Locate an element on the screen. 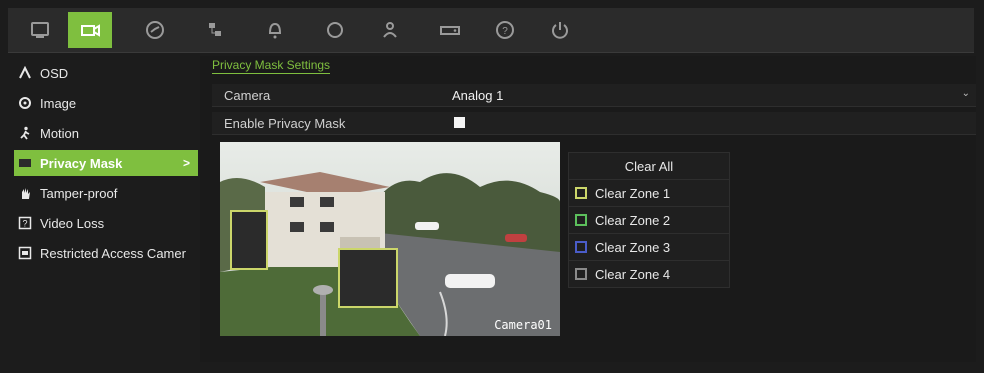 The image size is (984, 373). zone-4-swatch-icon is located at coordinates (581, 274).